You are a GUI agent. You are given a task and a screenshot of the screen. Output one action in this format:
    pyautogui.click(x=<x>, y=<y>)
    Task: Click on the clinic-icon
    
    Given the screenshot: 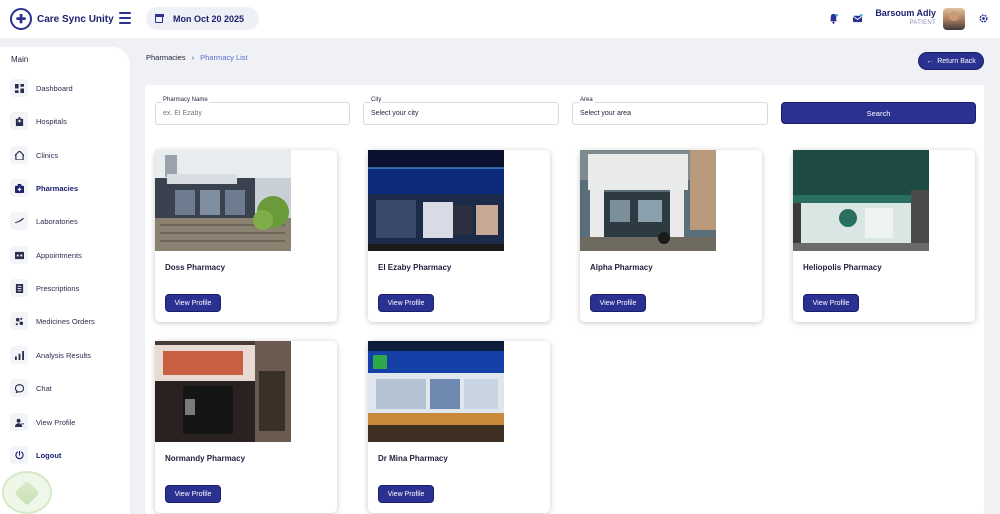 What is the action you would take?
    pyautogui.click(x=19, y=155)
    